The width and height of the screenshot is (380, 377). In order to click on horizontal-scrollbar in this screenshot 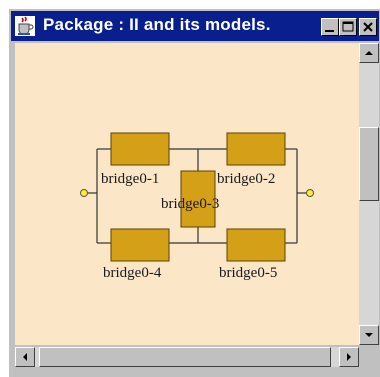, I will do `click(187, 357)`.